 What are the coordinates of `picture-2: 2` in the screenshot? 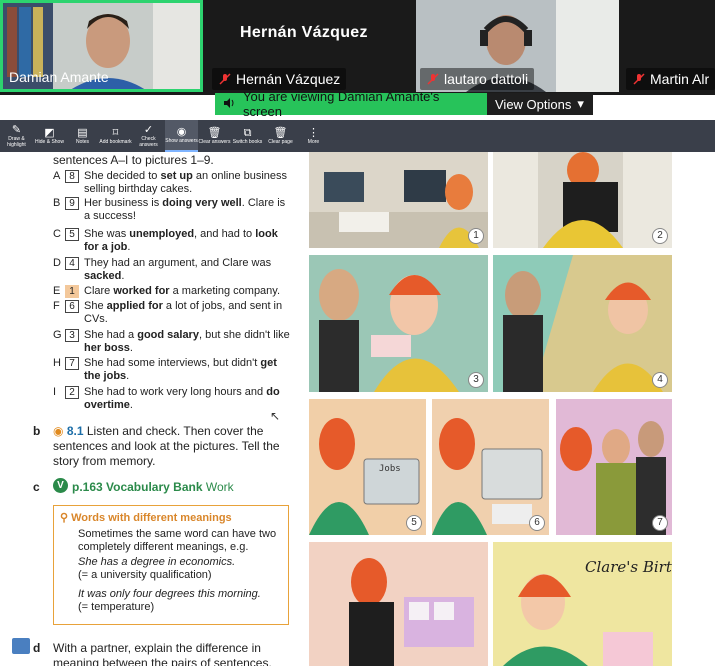 It's located at (582, 200).